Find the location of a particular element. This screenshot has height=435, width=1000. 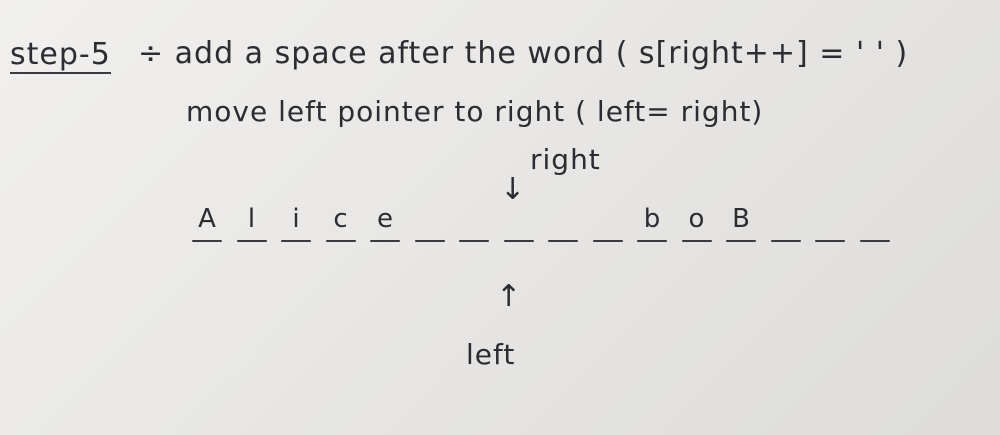

array-cell: b is located at coordinates (652, 227).